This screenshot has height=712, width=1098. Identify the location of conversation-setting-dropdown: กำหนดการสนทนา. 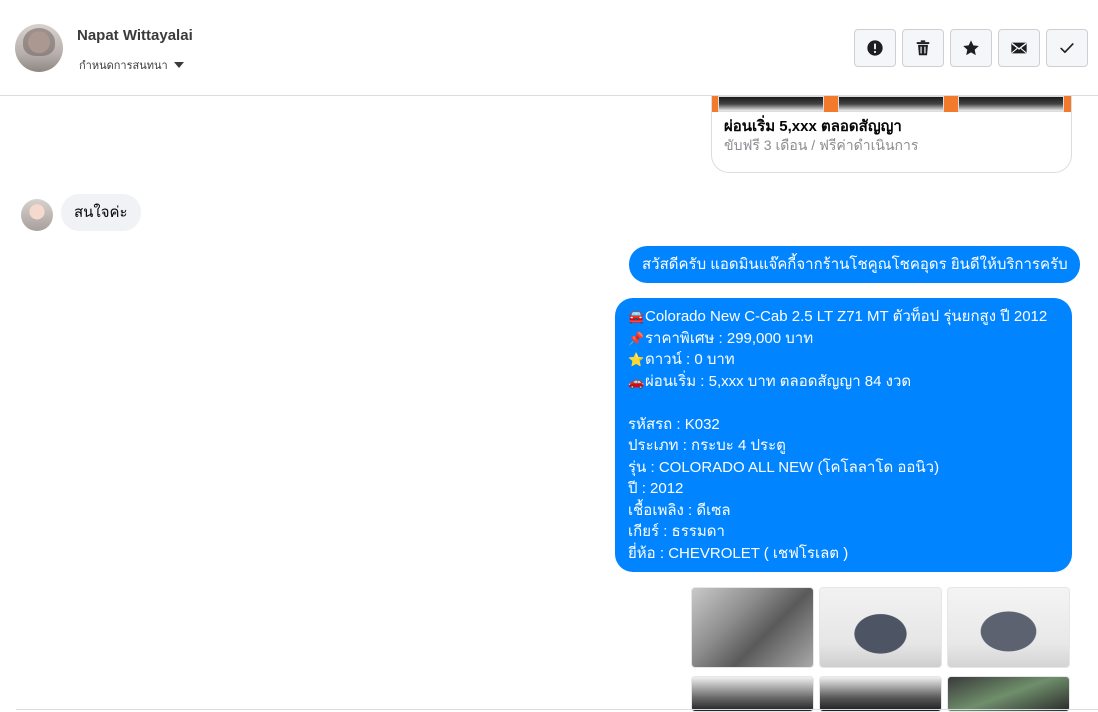
(131, 65).